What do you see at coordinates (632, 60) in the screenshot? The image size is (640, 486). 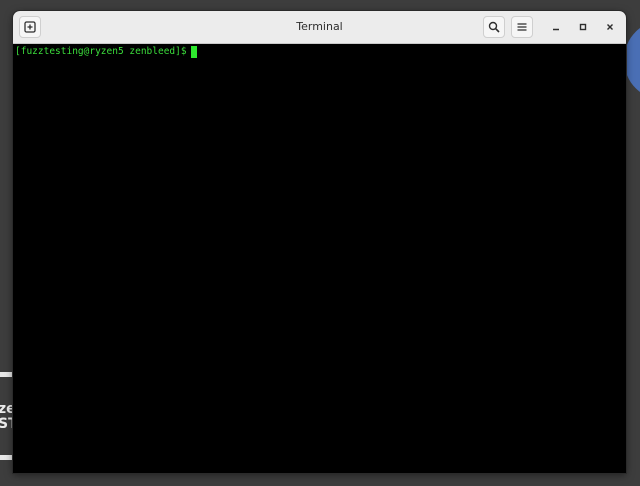 I see `desktop-wallpaper-shape` at bounding box center [632, 60].